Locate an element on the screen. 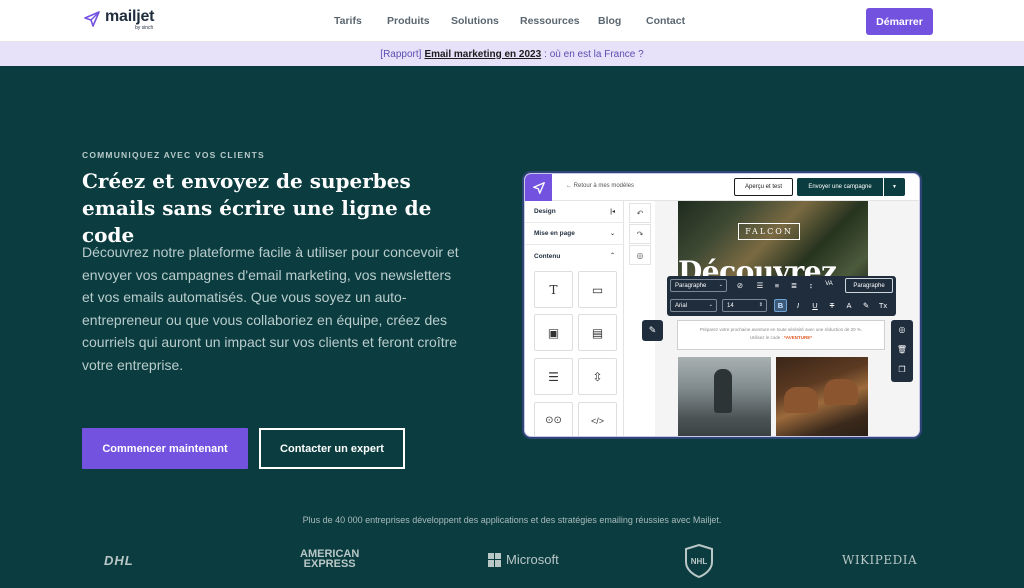 This screenshot has height=588, width=1024. sidebar-layout: Mise en page ⌄ is located at coordinates (574, 234).